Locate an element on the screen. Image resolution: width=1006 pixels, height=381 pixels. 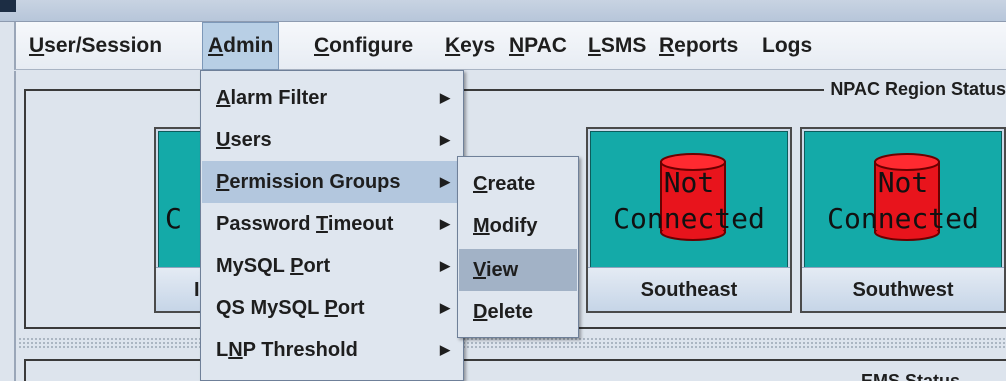
submenu-item-view: View is located at coordinates (518, 270).